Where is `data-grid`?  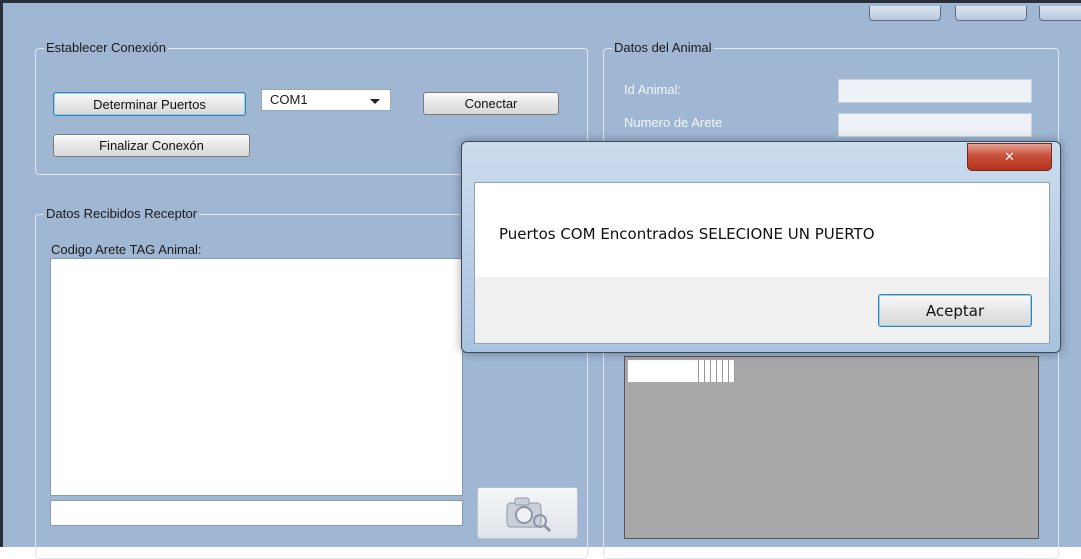
data-grid is located at coordinates (831, 447).